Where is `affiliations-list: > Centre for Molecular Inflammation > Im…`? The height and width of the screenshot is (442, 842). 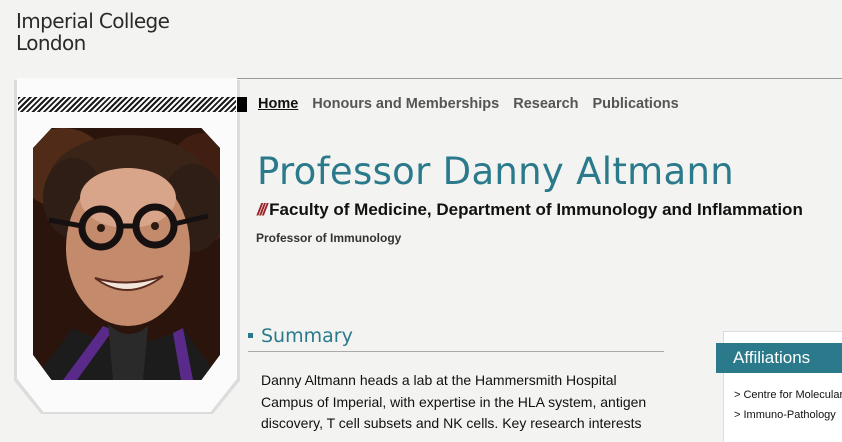 affiliations-list: > Centre for Molecular Inflammation > Im… is located at coordinates (788, 409).